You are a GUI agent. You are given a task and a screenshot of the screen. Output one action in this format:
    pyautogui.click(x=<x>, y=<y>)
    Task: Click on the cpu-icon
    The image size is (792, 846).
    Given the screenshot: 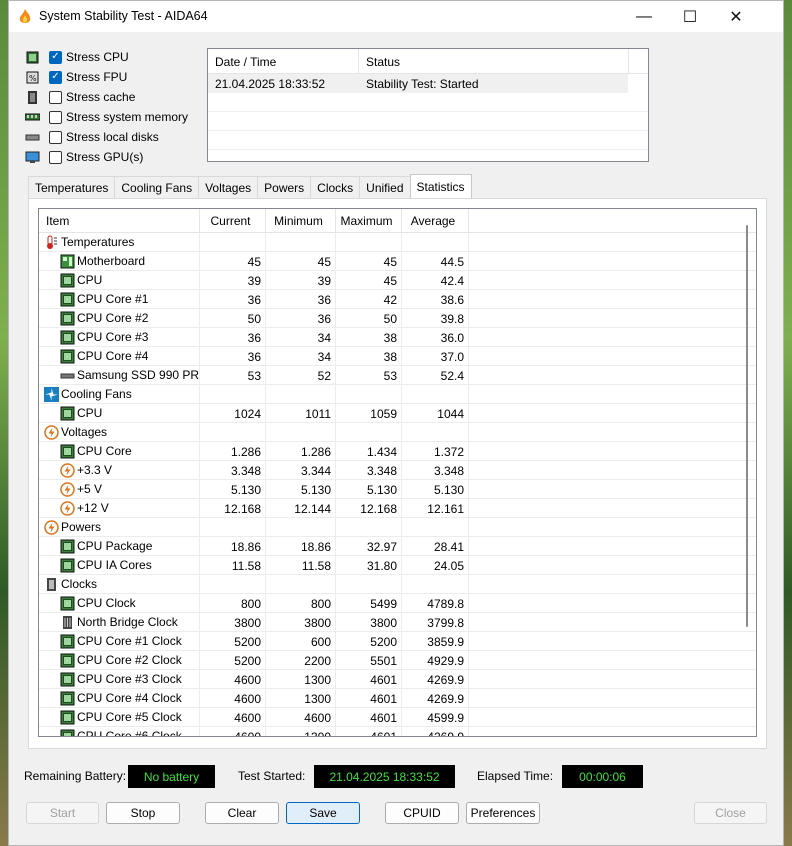 What is the action you would take?
    pyautogui.click(x=67, y=732)
    